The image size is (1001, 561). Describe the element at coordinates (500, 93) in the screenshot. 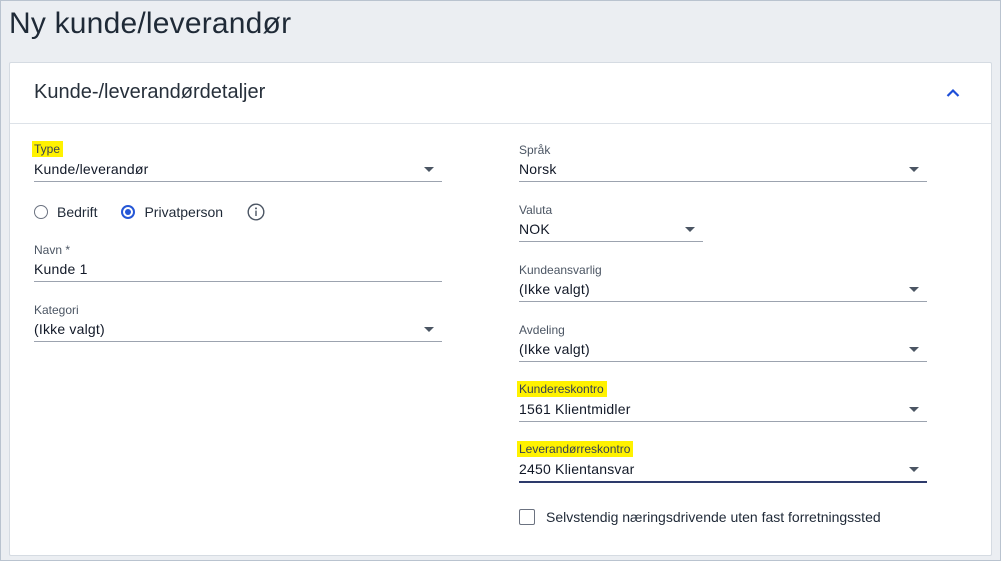

I see `card-header: Kunde-/leverandørdetaljer` at that location.